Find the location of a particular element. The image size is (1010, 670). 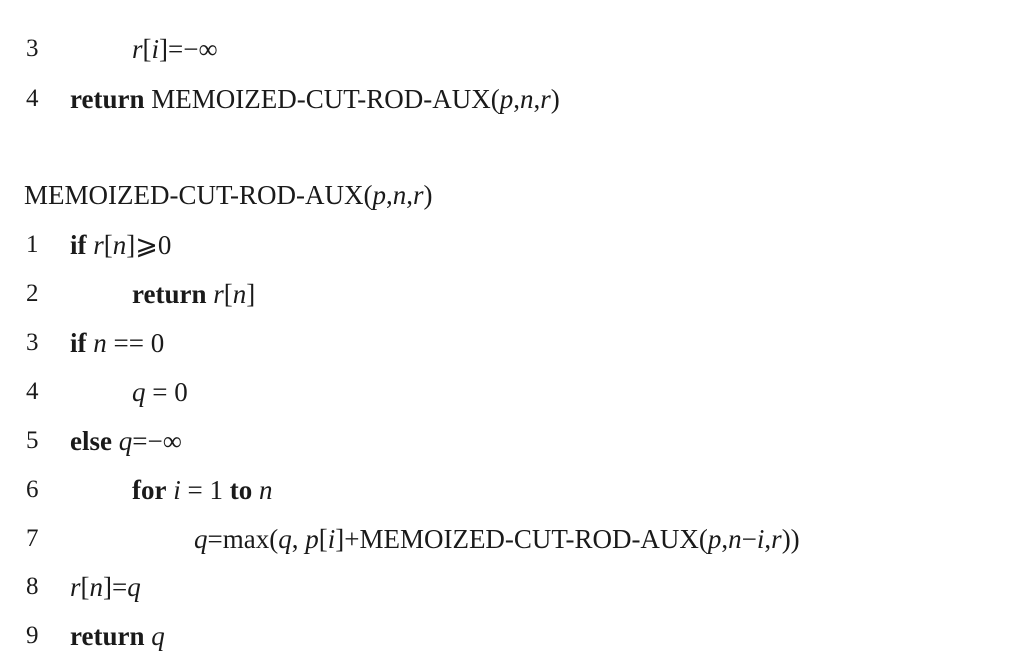

code-text: if r[n]⩾0 is located at coordinates (120, 245).